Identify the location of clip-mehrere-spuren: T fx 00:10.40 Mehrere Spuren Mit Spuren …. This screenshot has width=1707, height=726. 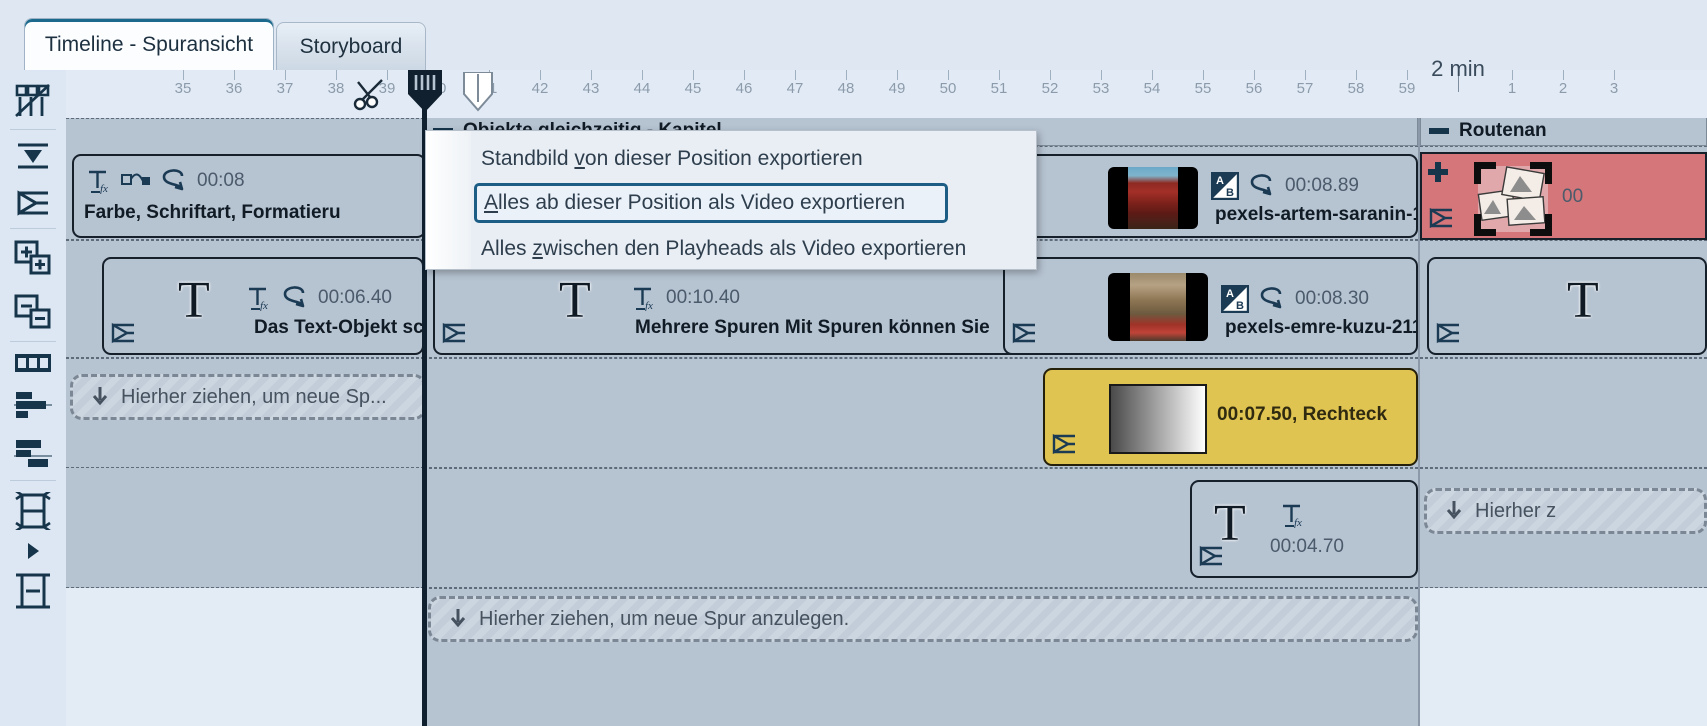
(735, 306).